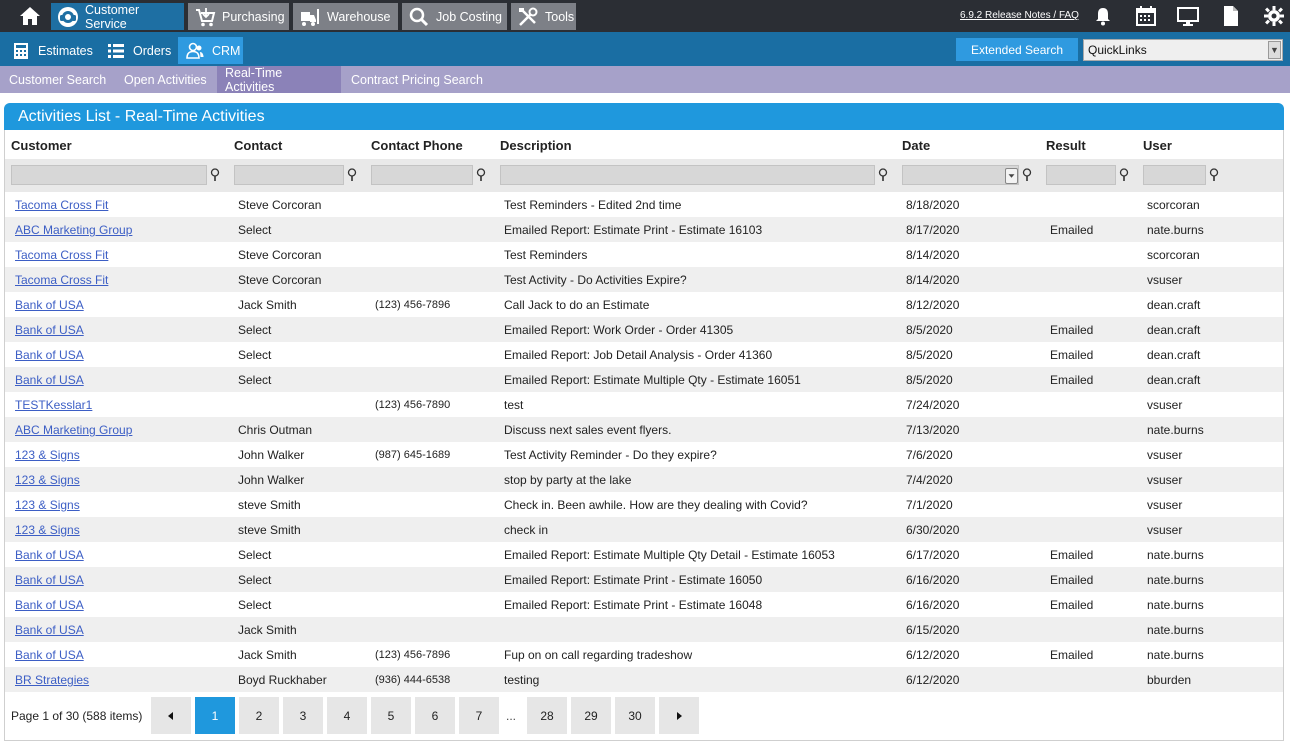 Image resolution: width=1290 pixels, height=747 pixels. What do you see at coordinates (1157, 145) in the screenshot?
I see `column-header-user: User` at bounding box center [1157, 145].